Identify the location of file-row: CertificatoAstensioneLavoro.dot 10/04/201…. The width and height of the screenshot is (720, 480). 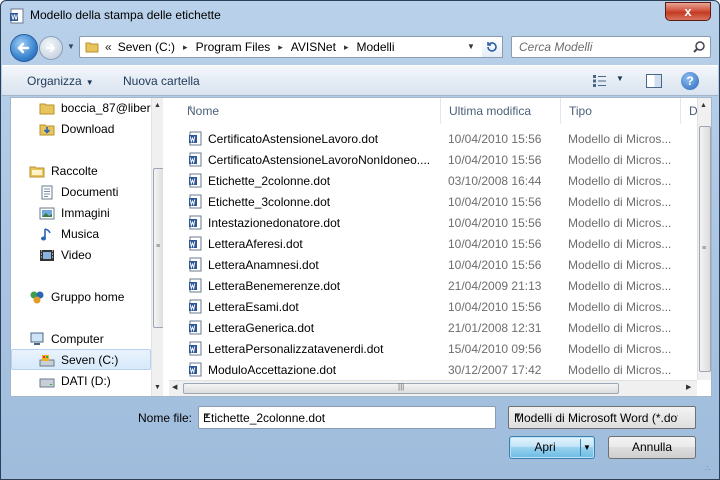
(434, 138).